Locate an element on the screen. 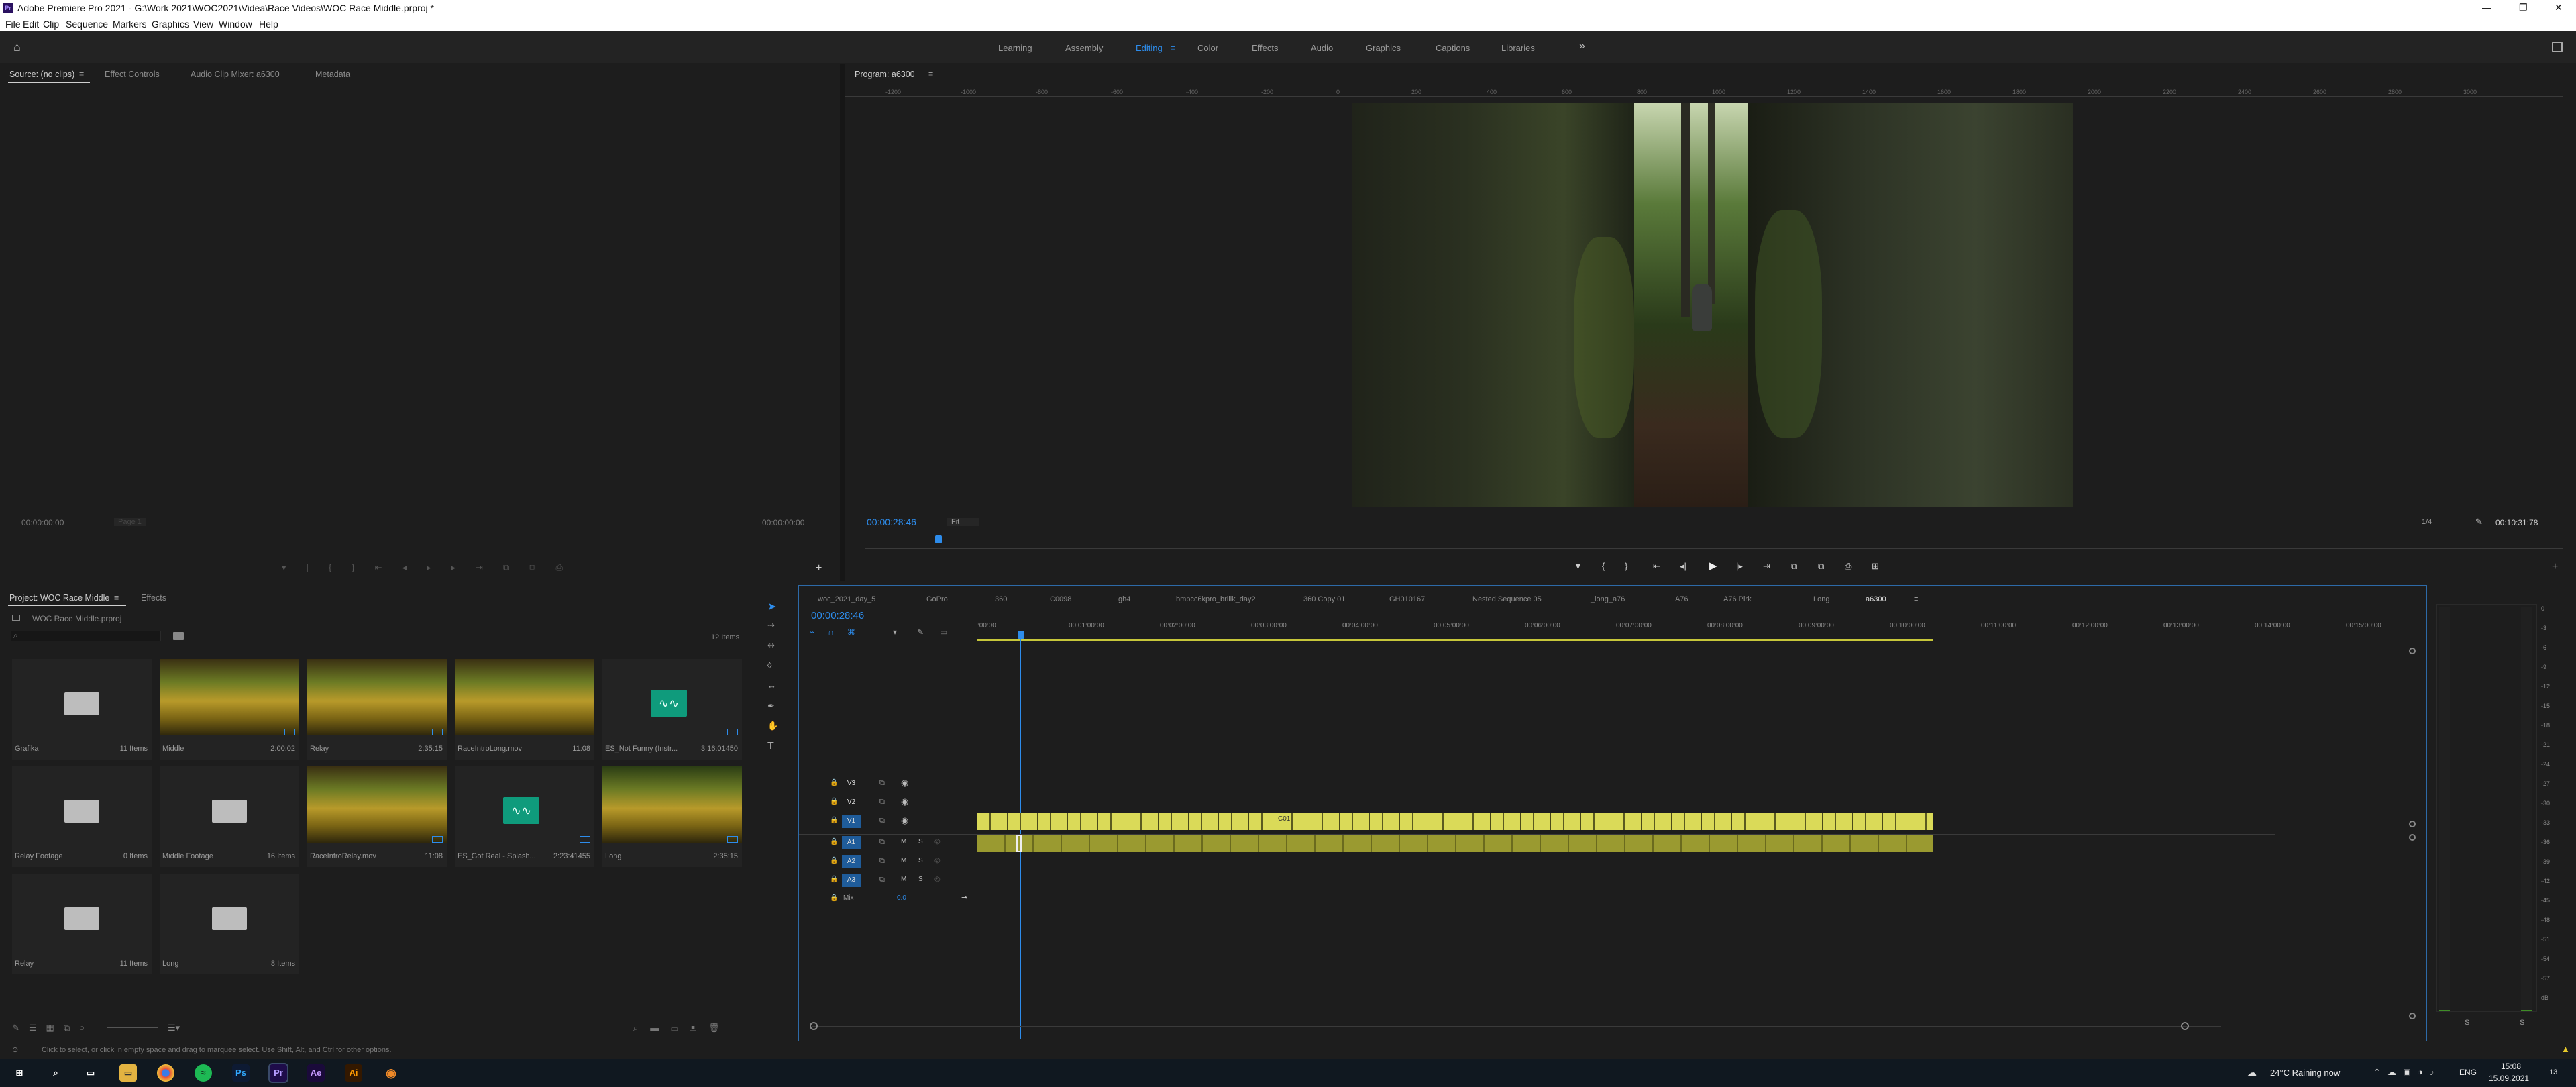 The width and height of the screenshot is (2576, 1087). workspace-effects: Effects is located at coordinates (1265, 48).